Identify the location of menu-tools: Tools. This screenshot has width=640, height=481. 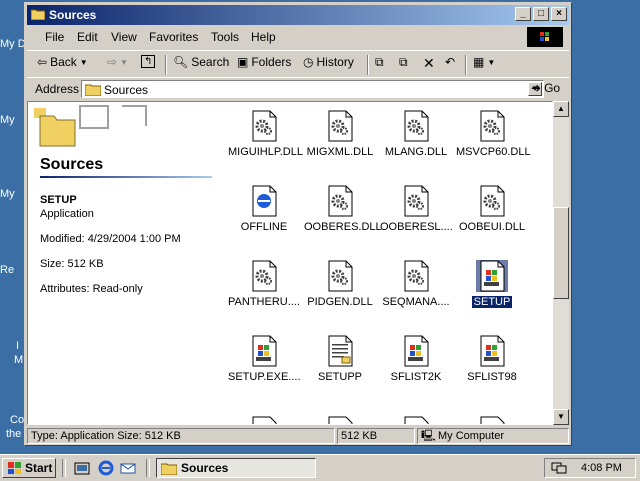
(225, 37).